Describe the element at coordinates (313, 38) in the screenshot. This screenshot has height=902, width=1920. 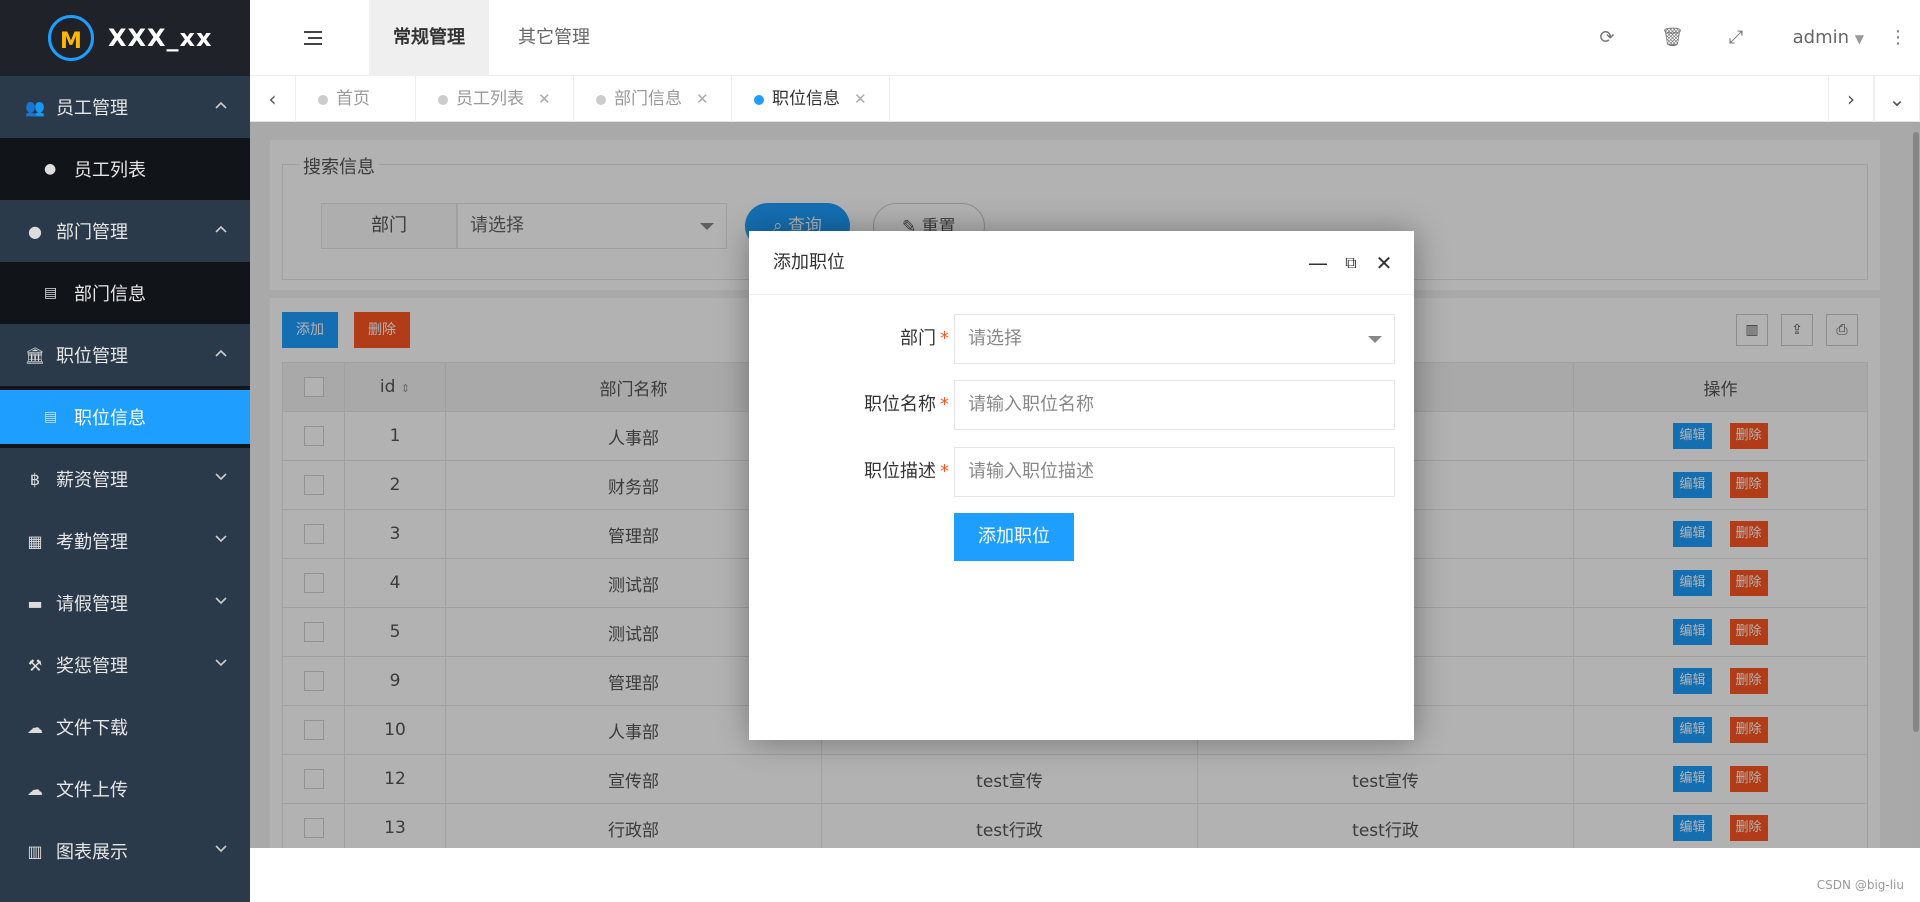
I see `menu-toggle-icon` at that location.